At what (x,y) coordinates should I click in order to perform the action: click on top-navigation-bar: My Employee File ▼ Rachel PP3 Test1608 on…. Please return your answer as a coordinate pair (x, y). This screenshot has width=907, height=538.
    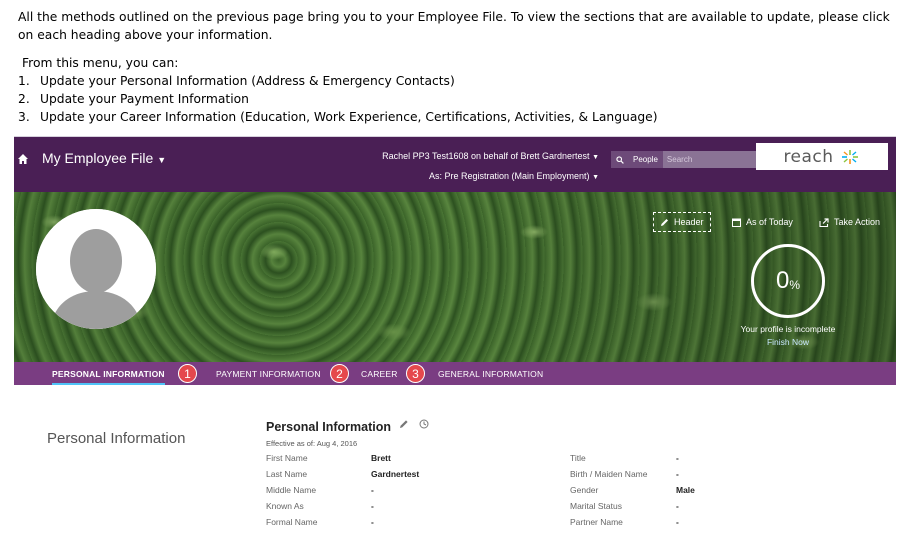
    Looking at the image, I should click on (455, 164).